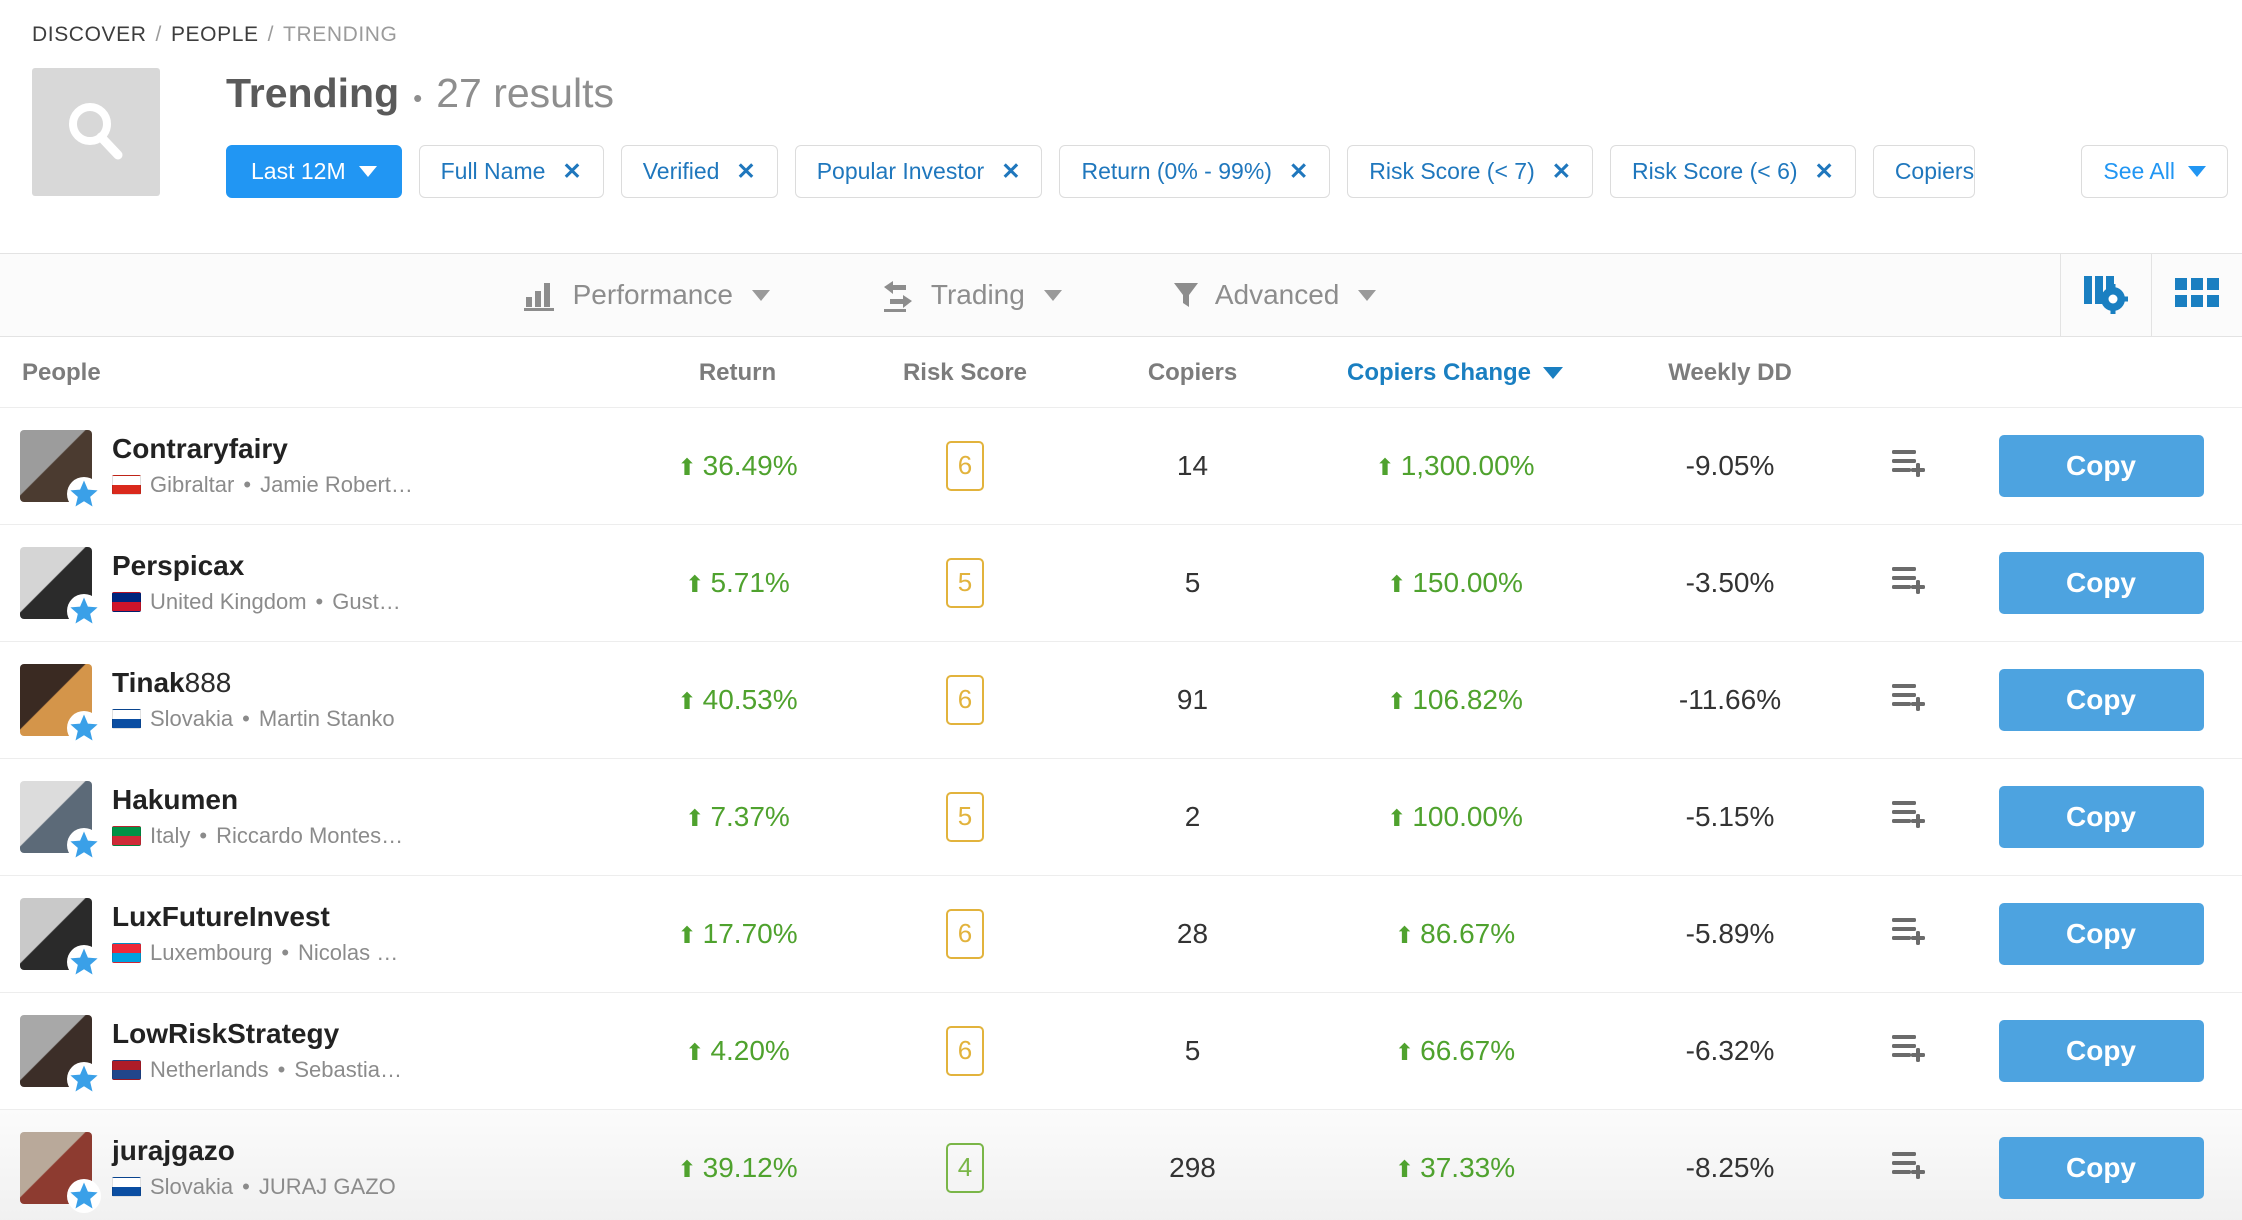 The image size is (2242, 1220). What do you see at coordinates (310, 372) in the screenshot?
I see `column-header-people: People` at bounding box center [310, 372].